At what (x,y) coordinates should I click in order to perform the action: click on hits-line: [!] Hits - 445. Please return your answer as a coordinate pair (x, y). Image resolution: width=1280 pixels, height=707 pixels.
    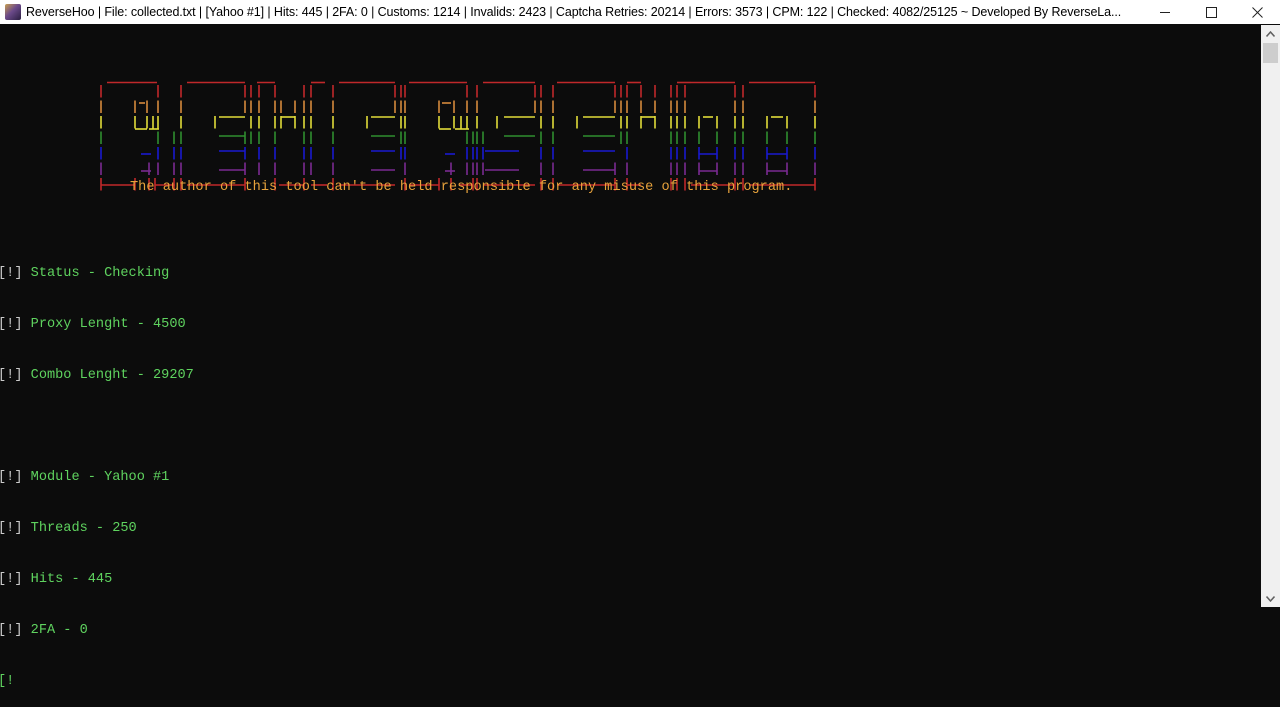
    Looking at the image, I should click on (97, 579).